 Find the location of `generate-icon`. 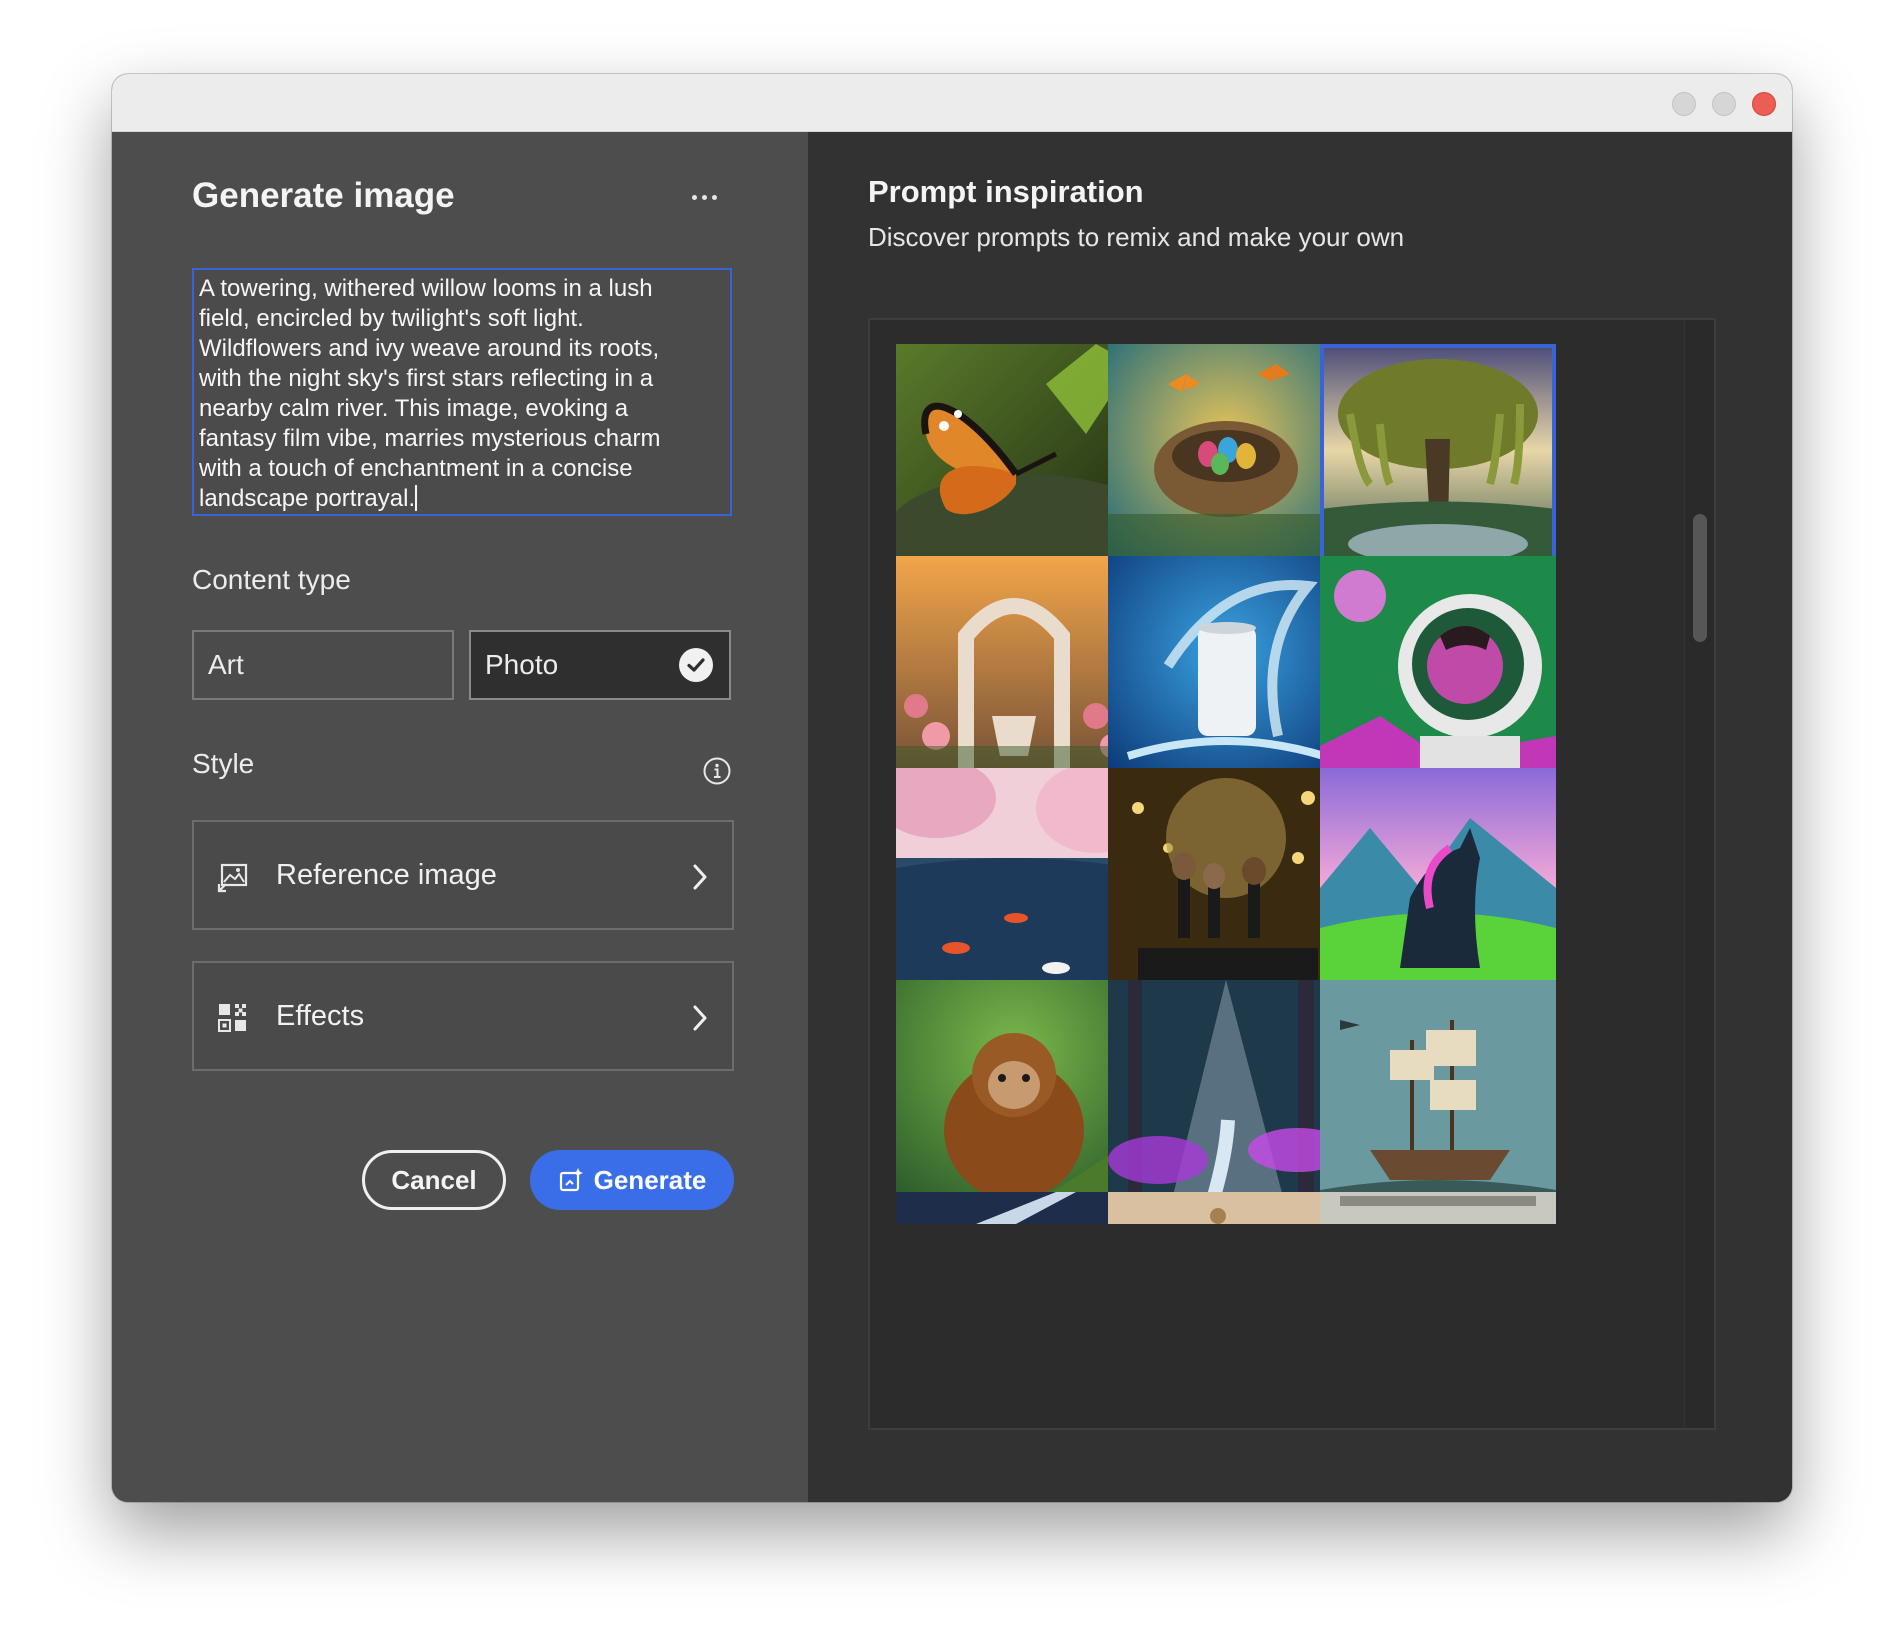

generate-icon is located at coordinates (571, 1180).